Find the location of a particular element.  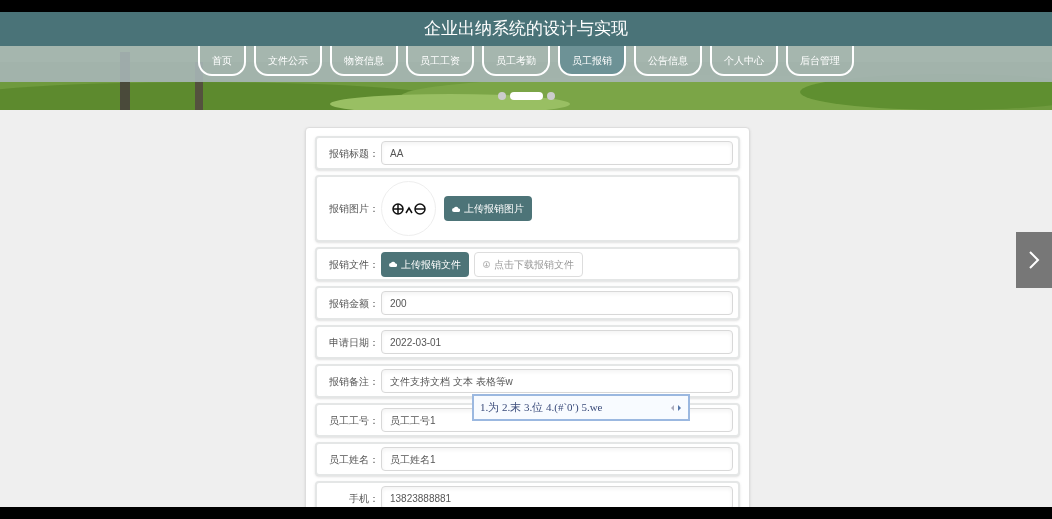

page-arrows-icon is located at coordinates (676, 407).